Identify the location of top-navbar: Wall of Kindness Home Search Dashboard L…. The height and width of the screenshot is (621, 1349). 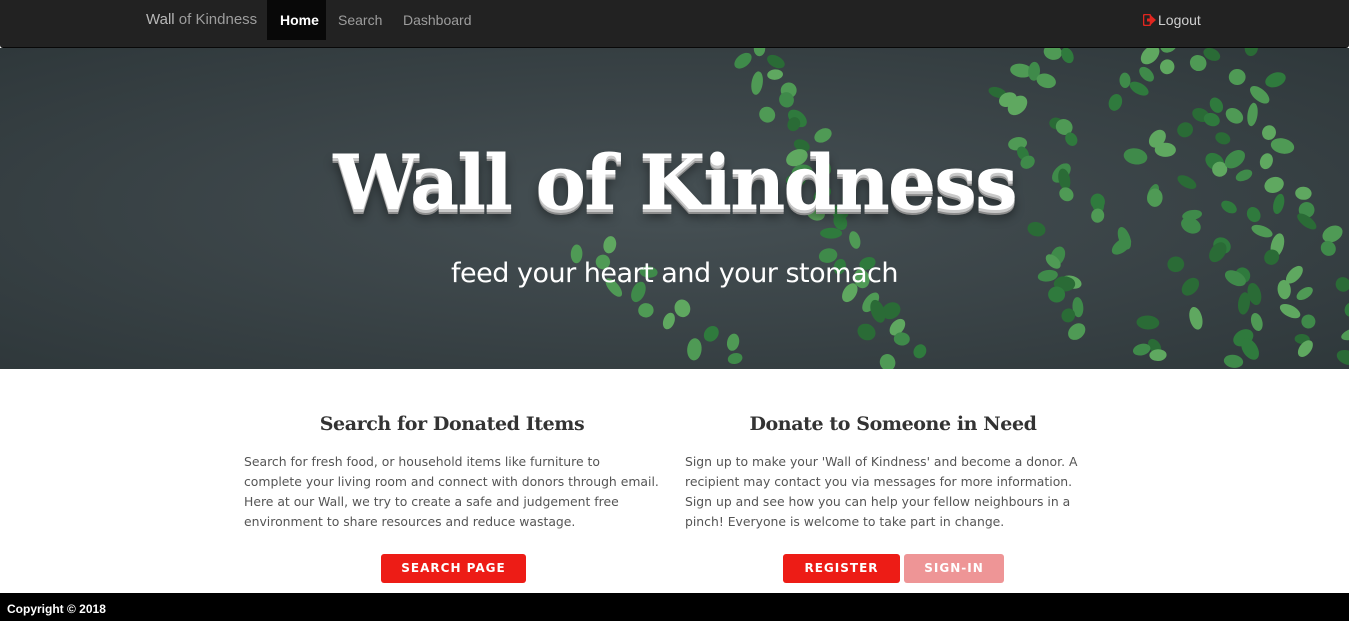
(674, 24).